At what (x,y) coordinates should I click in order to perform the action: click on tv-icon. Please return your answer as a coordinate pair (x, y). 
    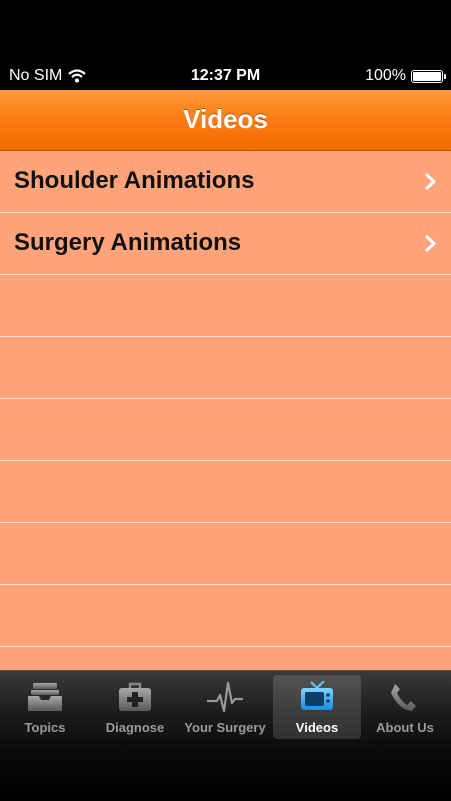
    Looking at the image, I should click on (317, 695).